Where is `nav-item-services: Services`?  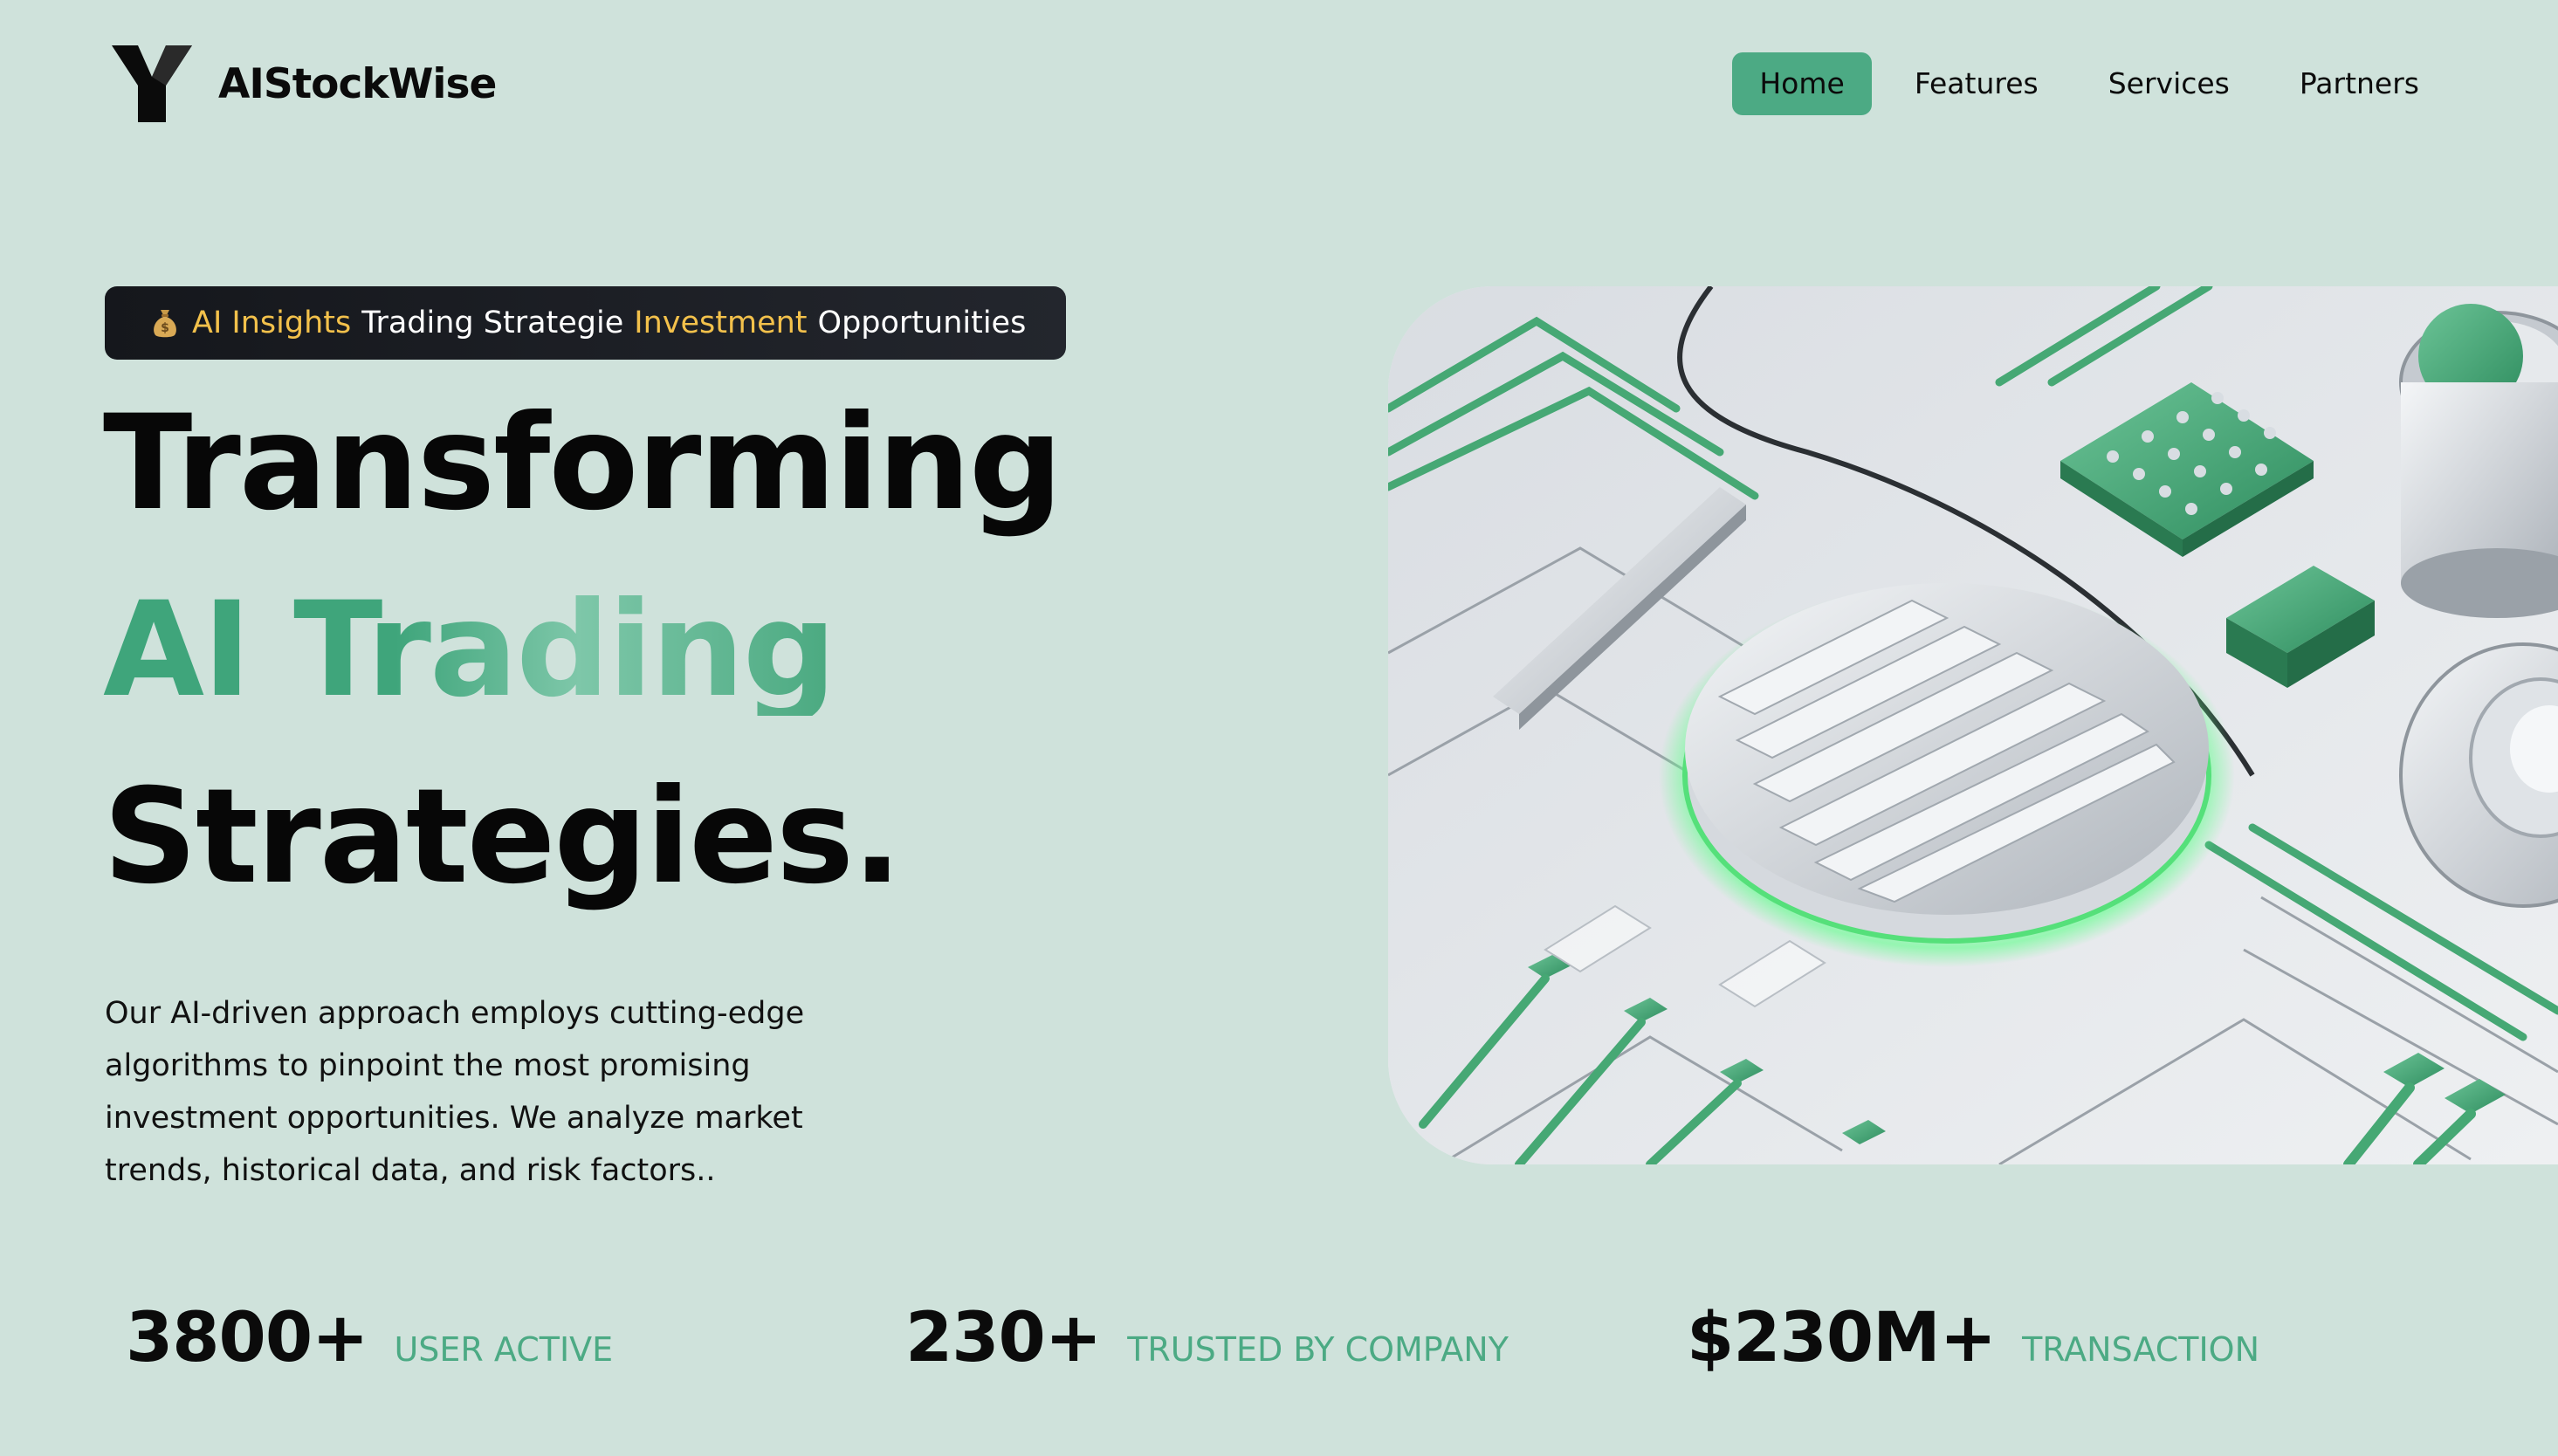 nav-item-services: Services is located at coordinates (2169, 83).